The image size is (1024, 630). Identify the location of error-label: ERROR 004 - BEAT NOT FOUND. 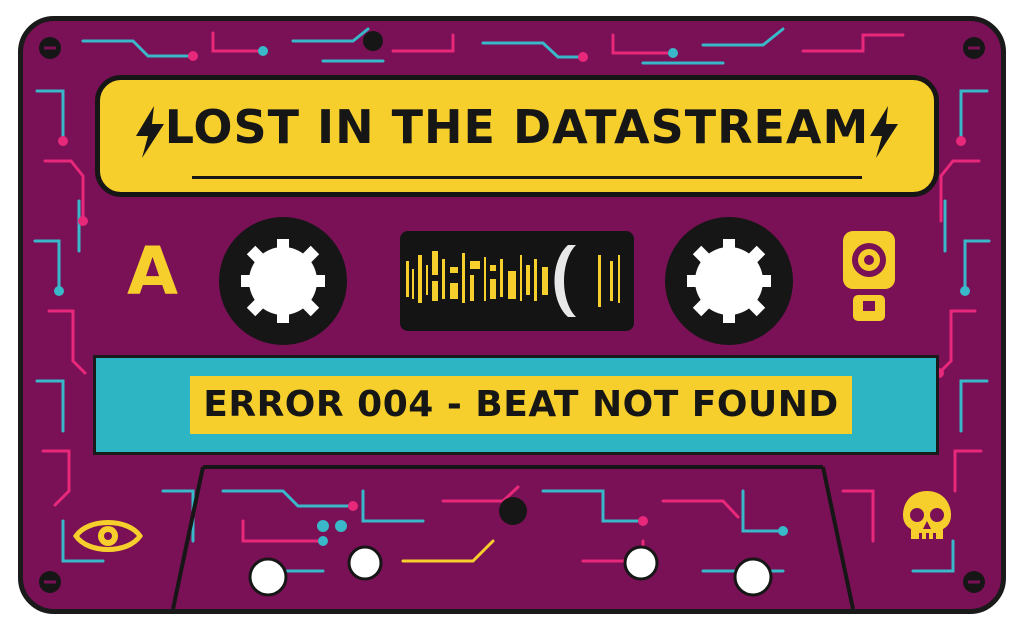
(521, 405).